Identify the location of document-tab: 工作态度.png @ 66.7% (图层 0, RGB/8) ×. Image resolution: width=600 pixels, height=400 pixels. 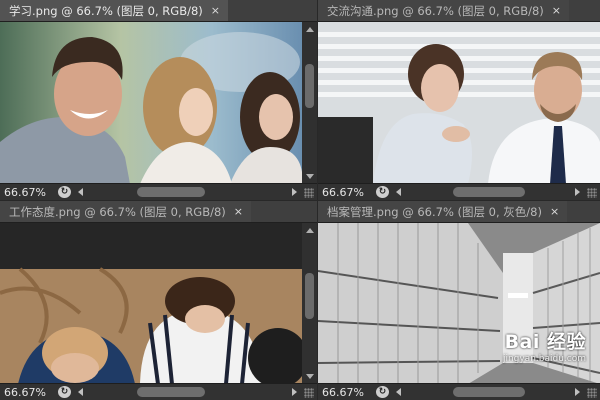
(125, 211).